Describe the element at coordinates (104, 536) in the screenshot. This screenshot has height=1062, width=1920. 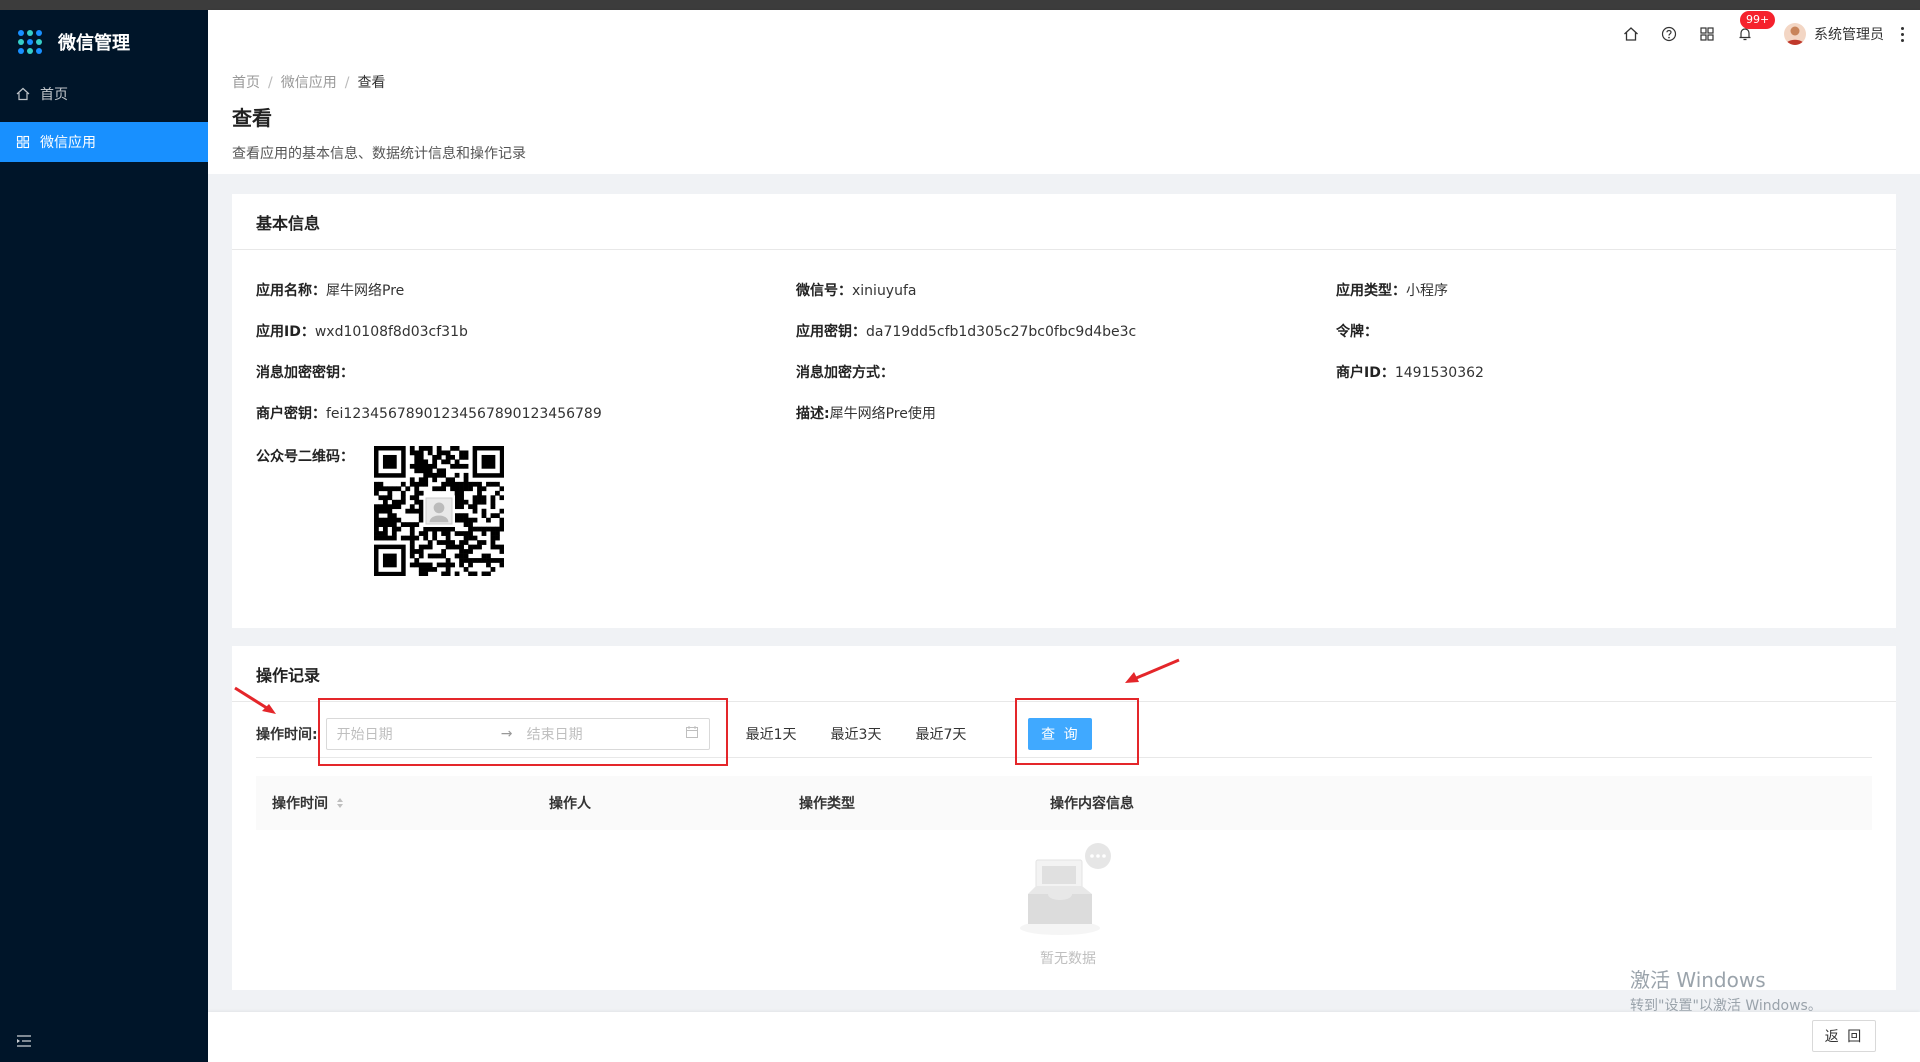
I see `sidebar: 微信管理 首页 微信应用` at that location.